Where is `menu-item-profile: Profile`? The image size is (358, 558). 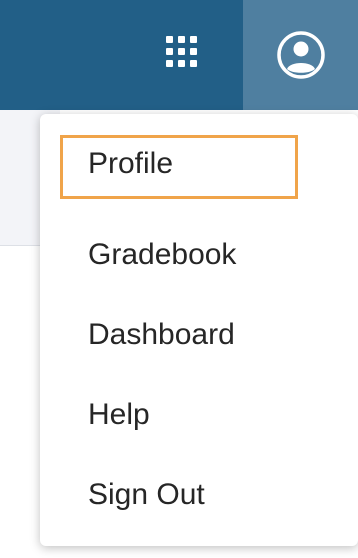
menu-item-profile: Profile is located at coordinates (199, 175).